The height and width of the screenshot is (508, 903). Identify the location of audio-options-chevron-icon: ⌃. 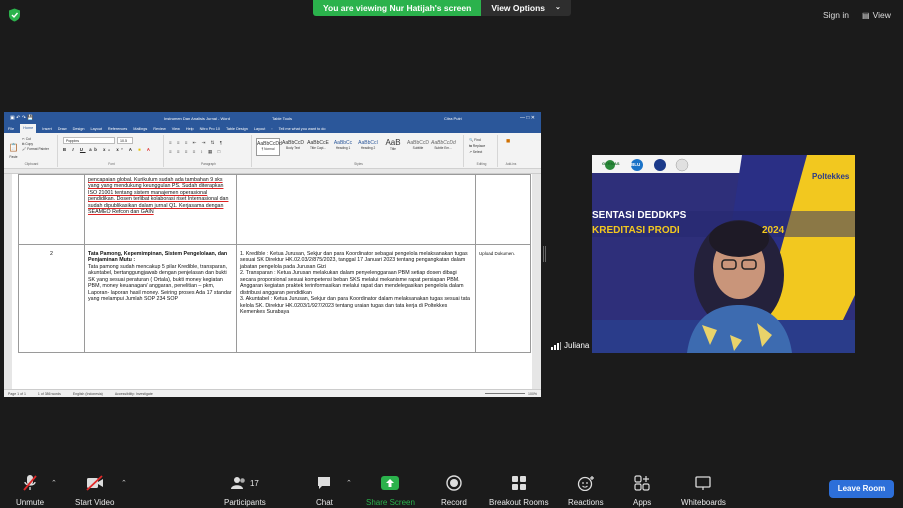
(54, 483).